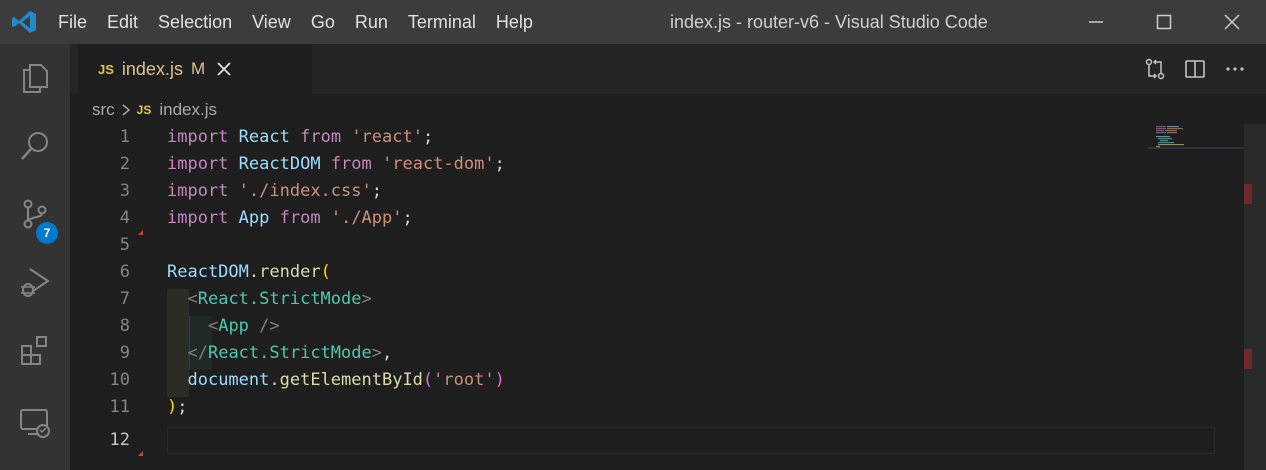 Image resolution: width=1266 pixels, height=470 pixels. I want to click on remote-explorer-icon, so click(35, 423).